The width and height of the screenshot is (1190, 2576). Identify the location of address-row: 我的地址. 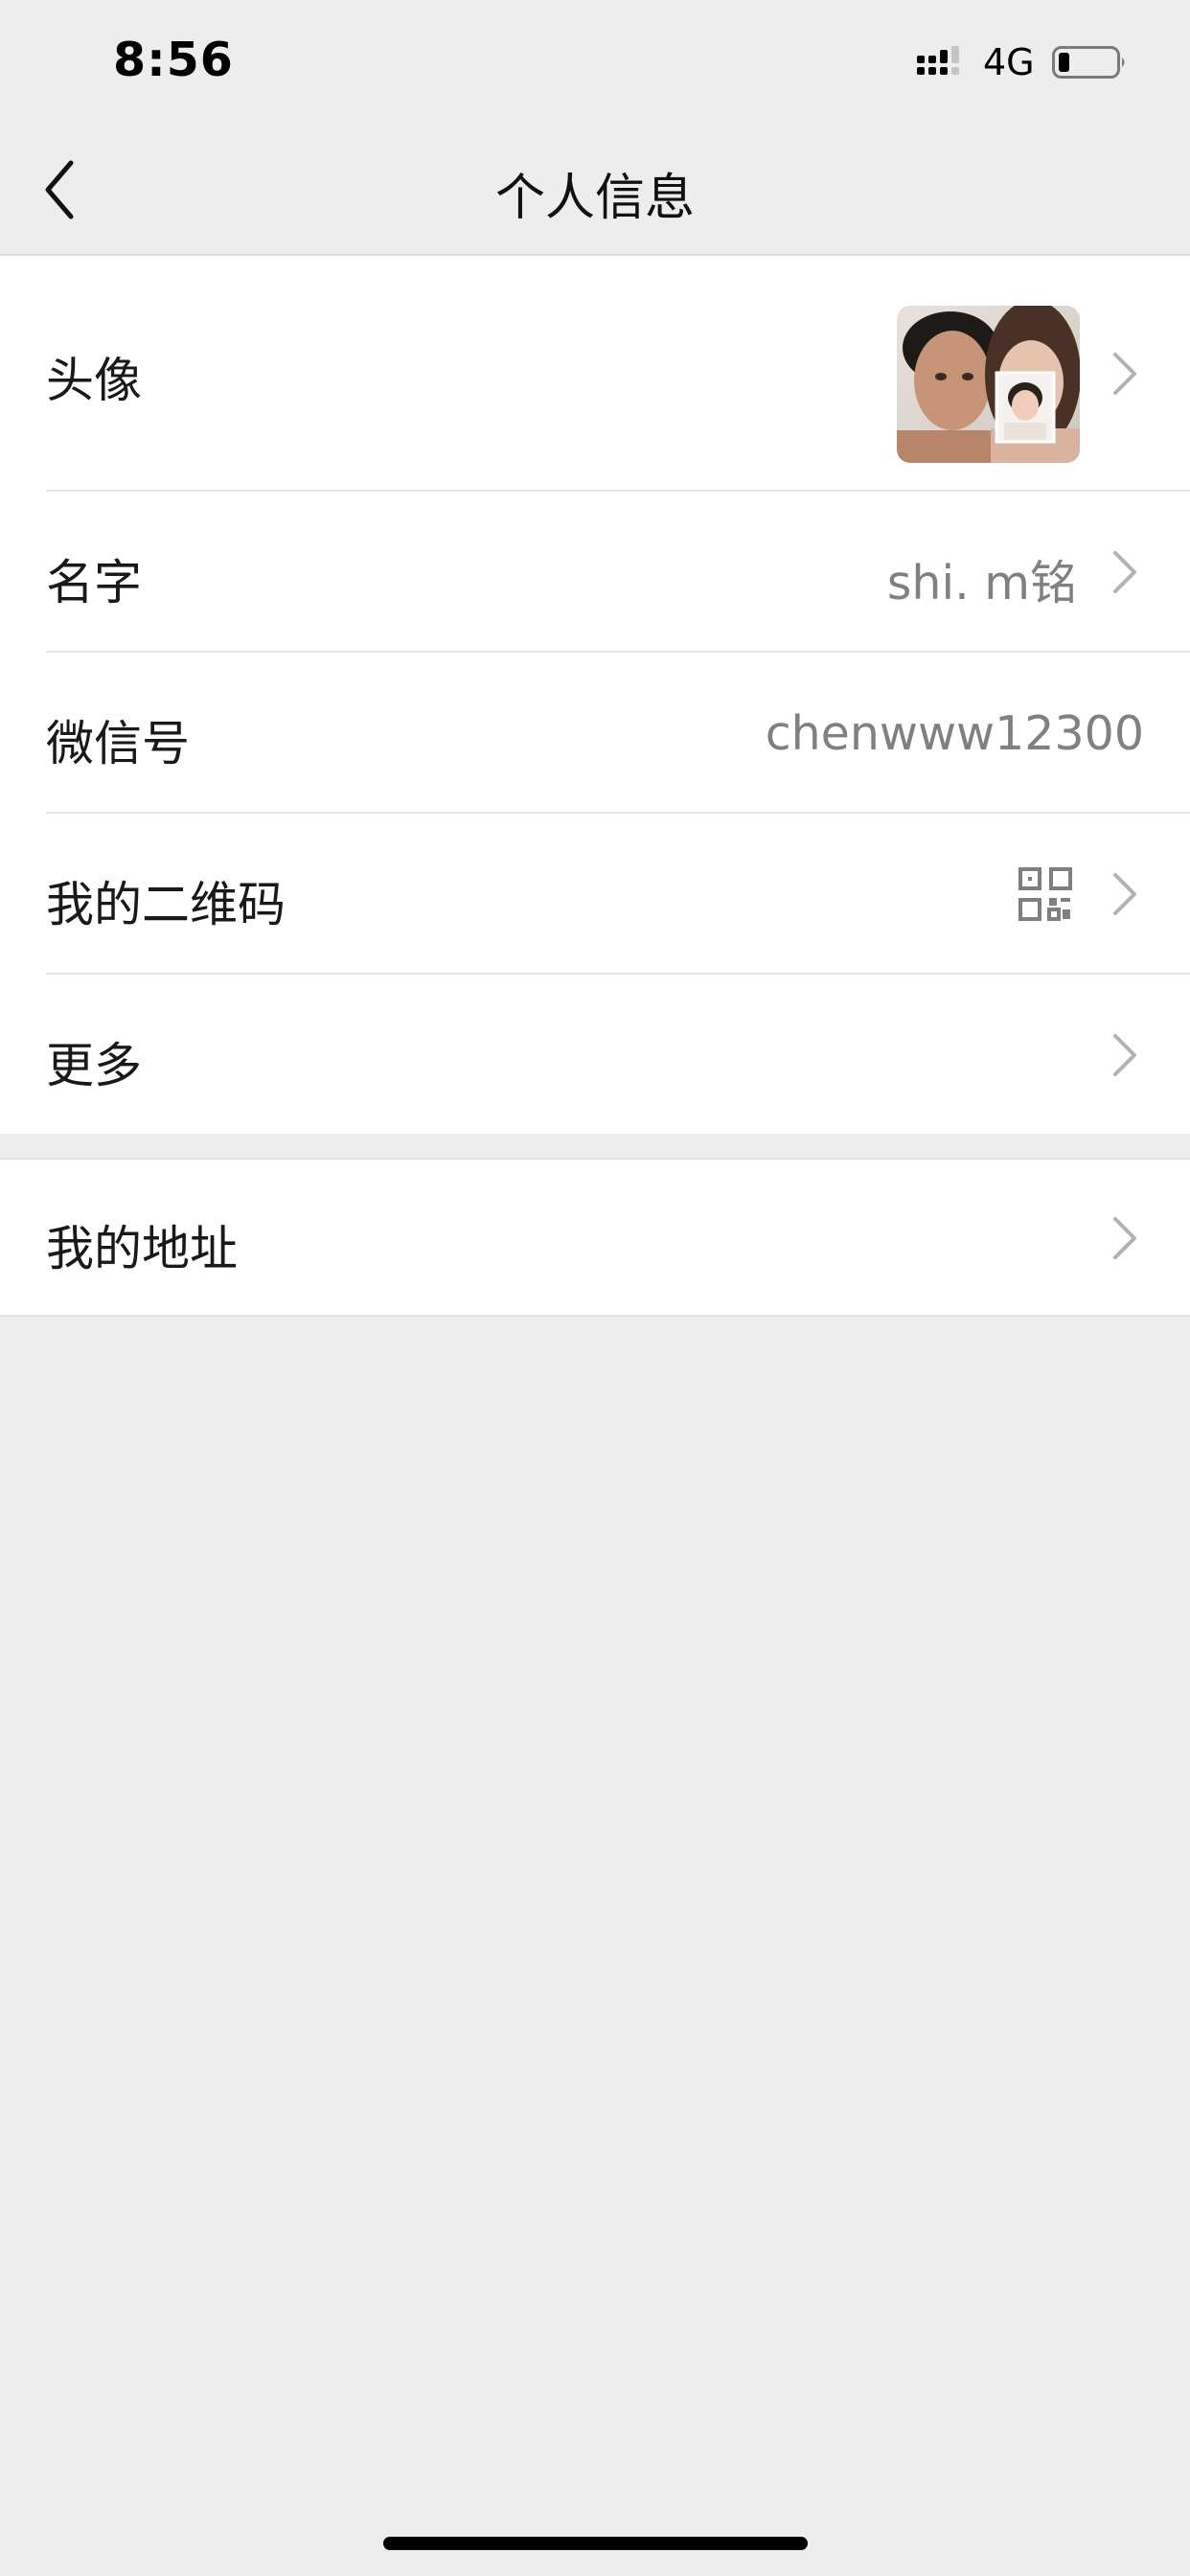
(595, 1237).